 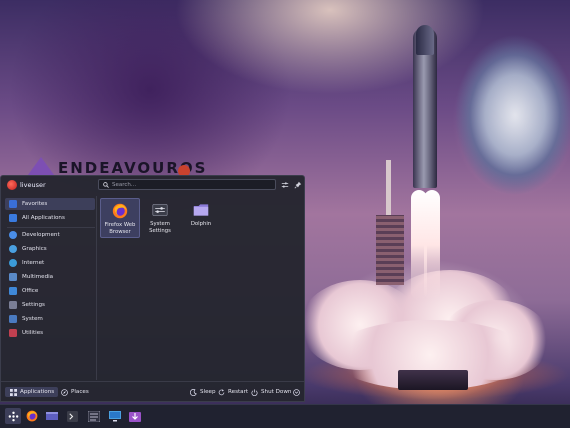 I want to click on search-field, so click(x=187, y=184).